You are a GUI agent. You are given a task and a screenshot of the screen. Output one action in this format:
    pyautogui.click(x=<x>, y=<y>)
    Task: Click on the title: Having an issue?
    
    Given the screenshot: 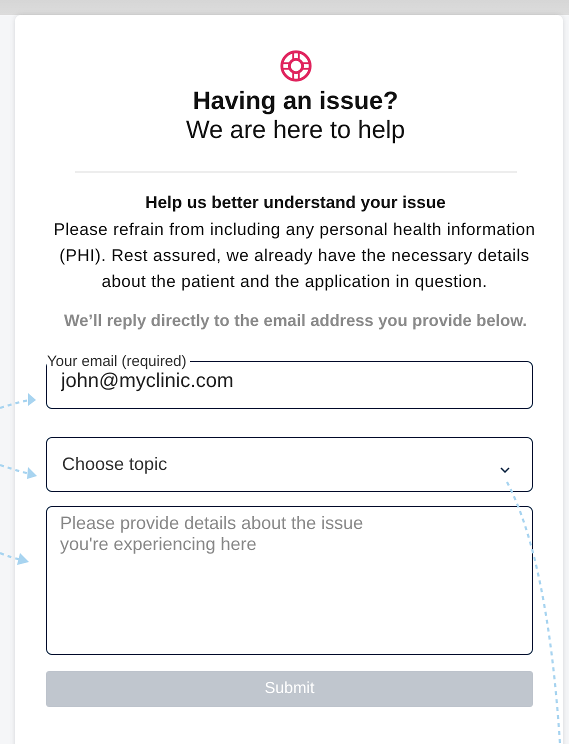 What is the action you would take?
    pyautogui.click(x=295, y=101)
    